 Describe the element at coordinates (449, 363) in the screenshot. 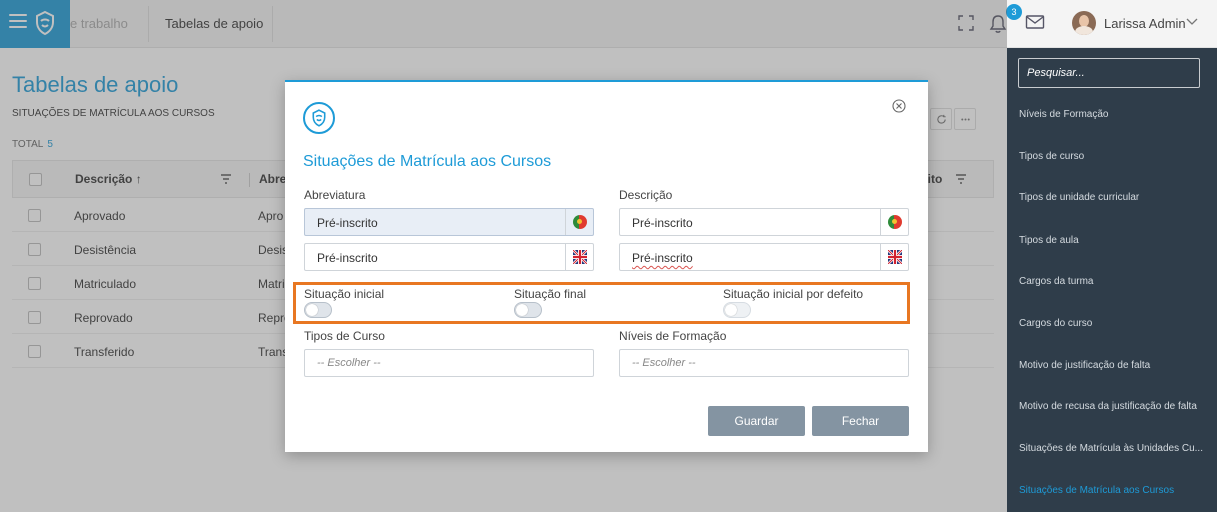

I see `tipos-curso-select: -- Escolher --` at that location.